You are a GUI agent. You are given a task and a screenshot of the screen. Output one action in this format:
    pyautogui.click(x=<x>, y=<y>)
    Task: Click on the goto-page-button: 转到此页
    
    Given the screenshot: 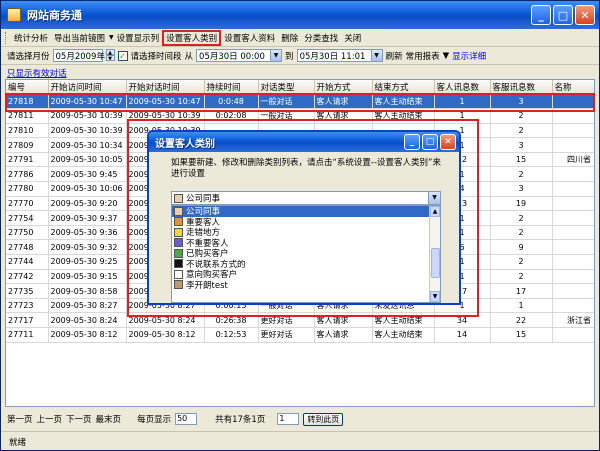 What is the action you would take?
    pyautogui.click(x=323, y=419)
    